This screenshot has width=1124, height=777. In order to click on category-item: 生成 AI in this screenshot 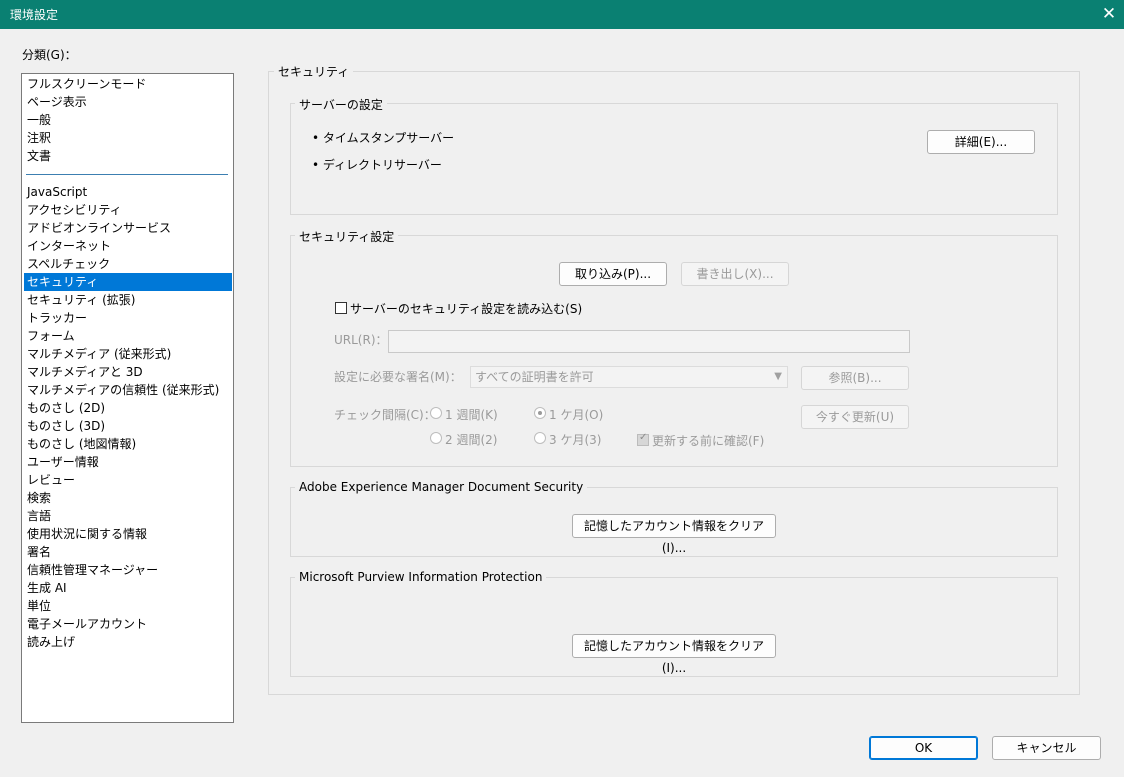, I will do `click(128, 588)`.